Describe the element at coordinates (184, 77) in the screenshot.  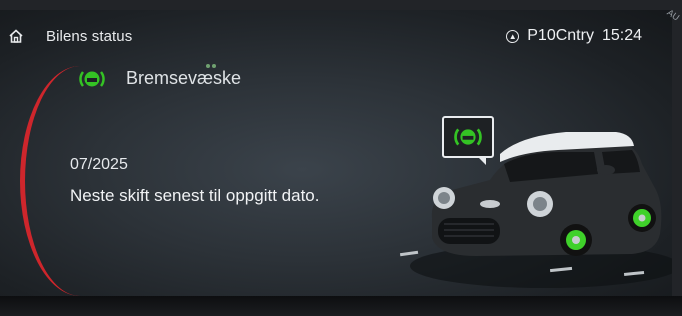
I see `warning-label: Bremsevæske` at that location.